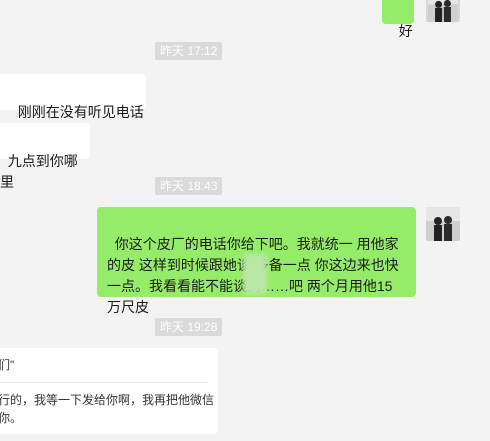 Image resolution: width=490 pixels, height=441 pixels. I want to click on timestamp: 昨天 18:43, so click(189, 186).